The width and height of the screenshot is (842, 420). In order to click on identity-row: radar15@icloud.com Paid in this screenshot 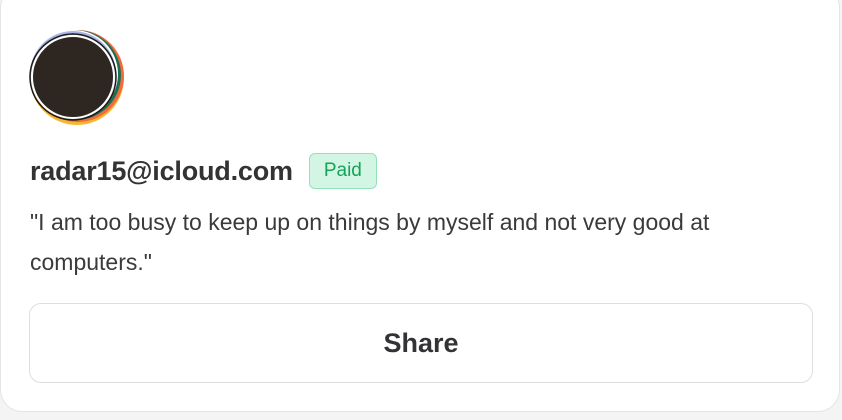, I will do `click(203, 171)`.